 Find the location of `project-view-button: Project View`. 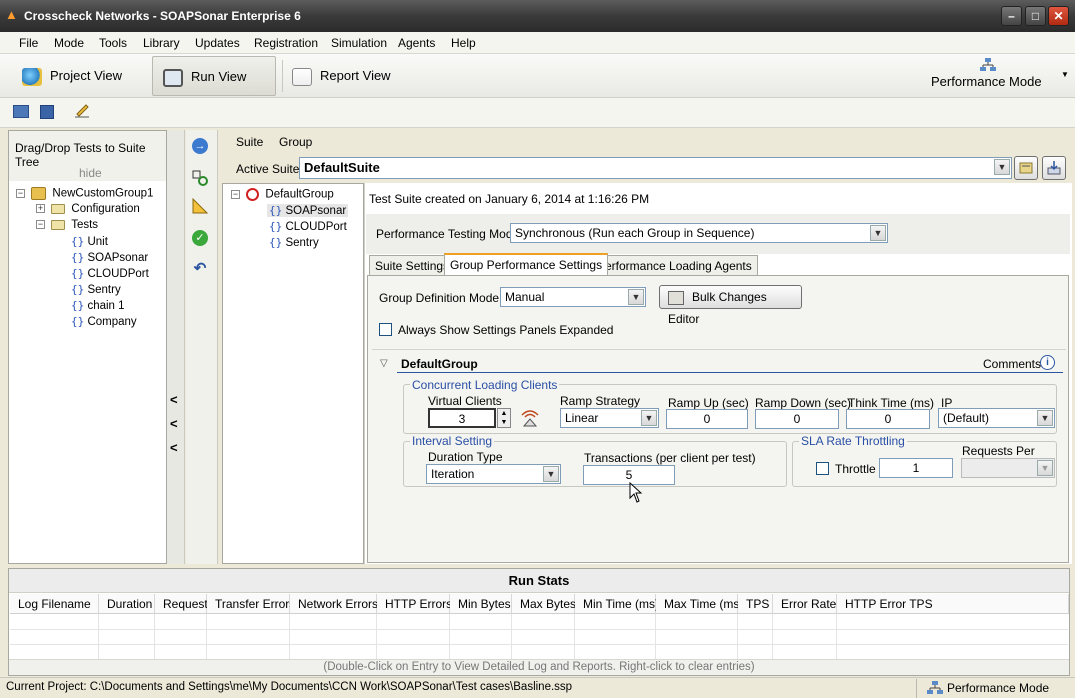

project-view-button: Project View is located at coordinates (72, 76).